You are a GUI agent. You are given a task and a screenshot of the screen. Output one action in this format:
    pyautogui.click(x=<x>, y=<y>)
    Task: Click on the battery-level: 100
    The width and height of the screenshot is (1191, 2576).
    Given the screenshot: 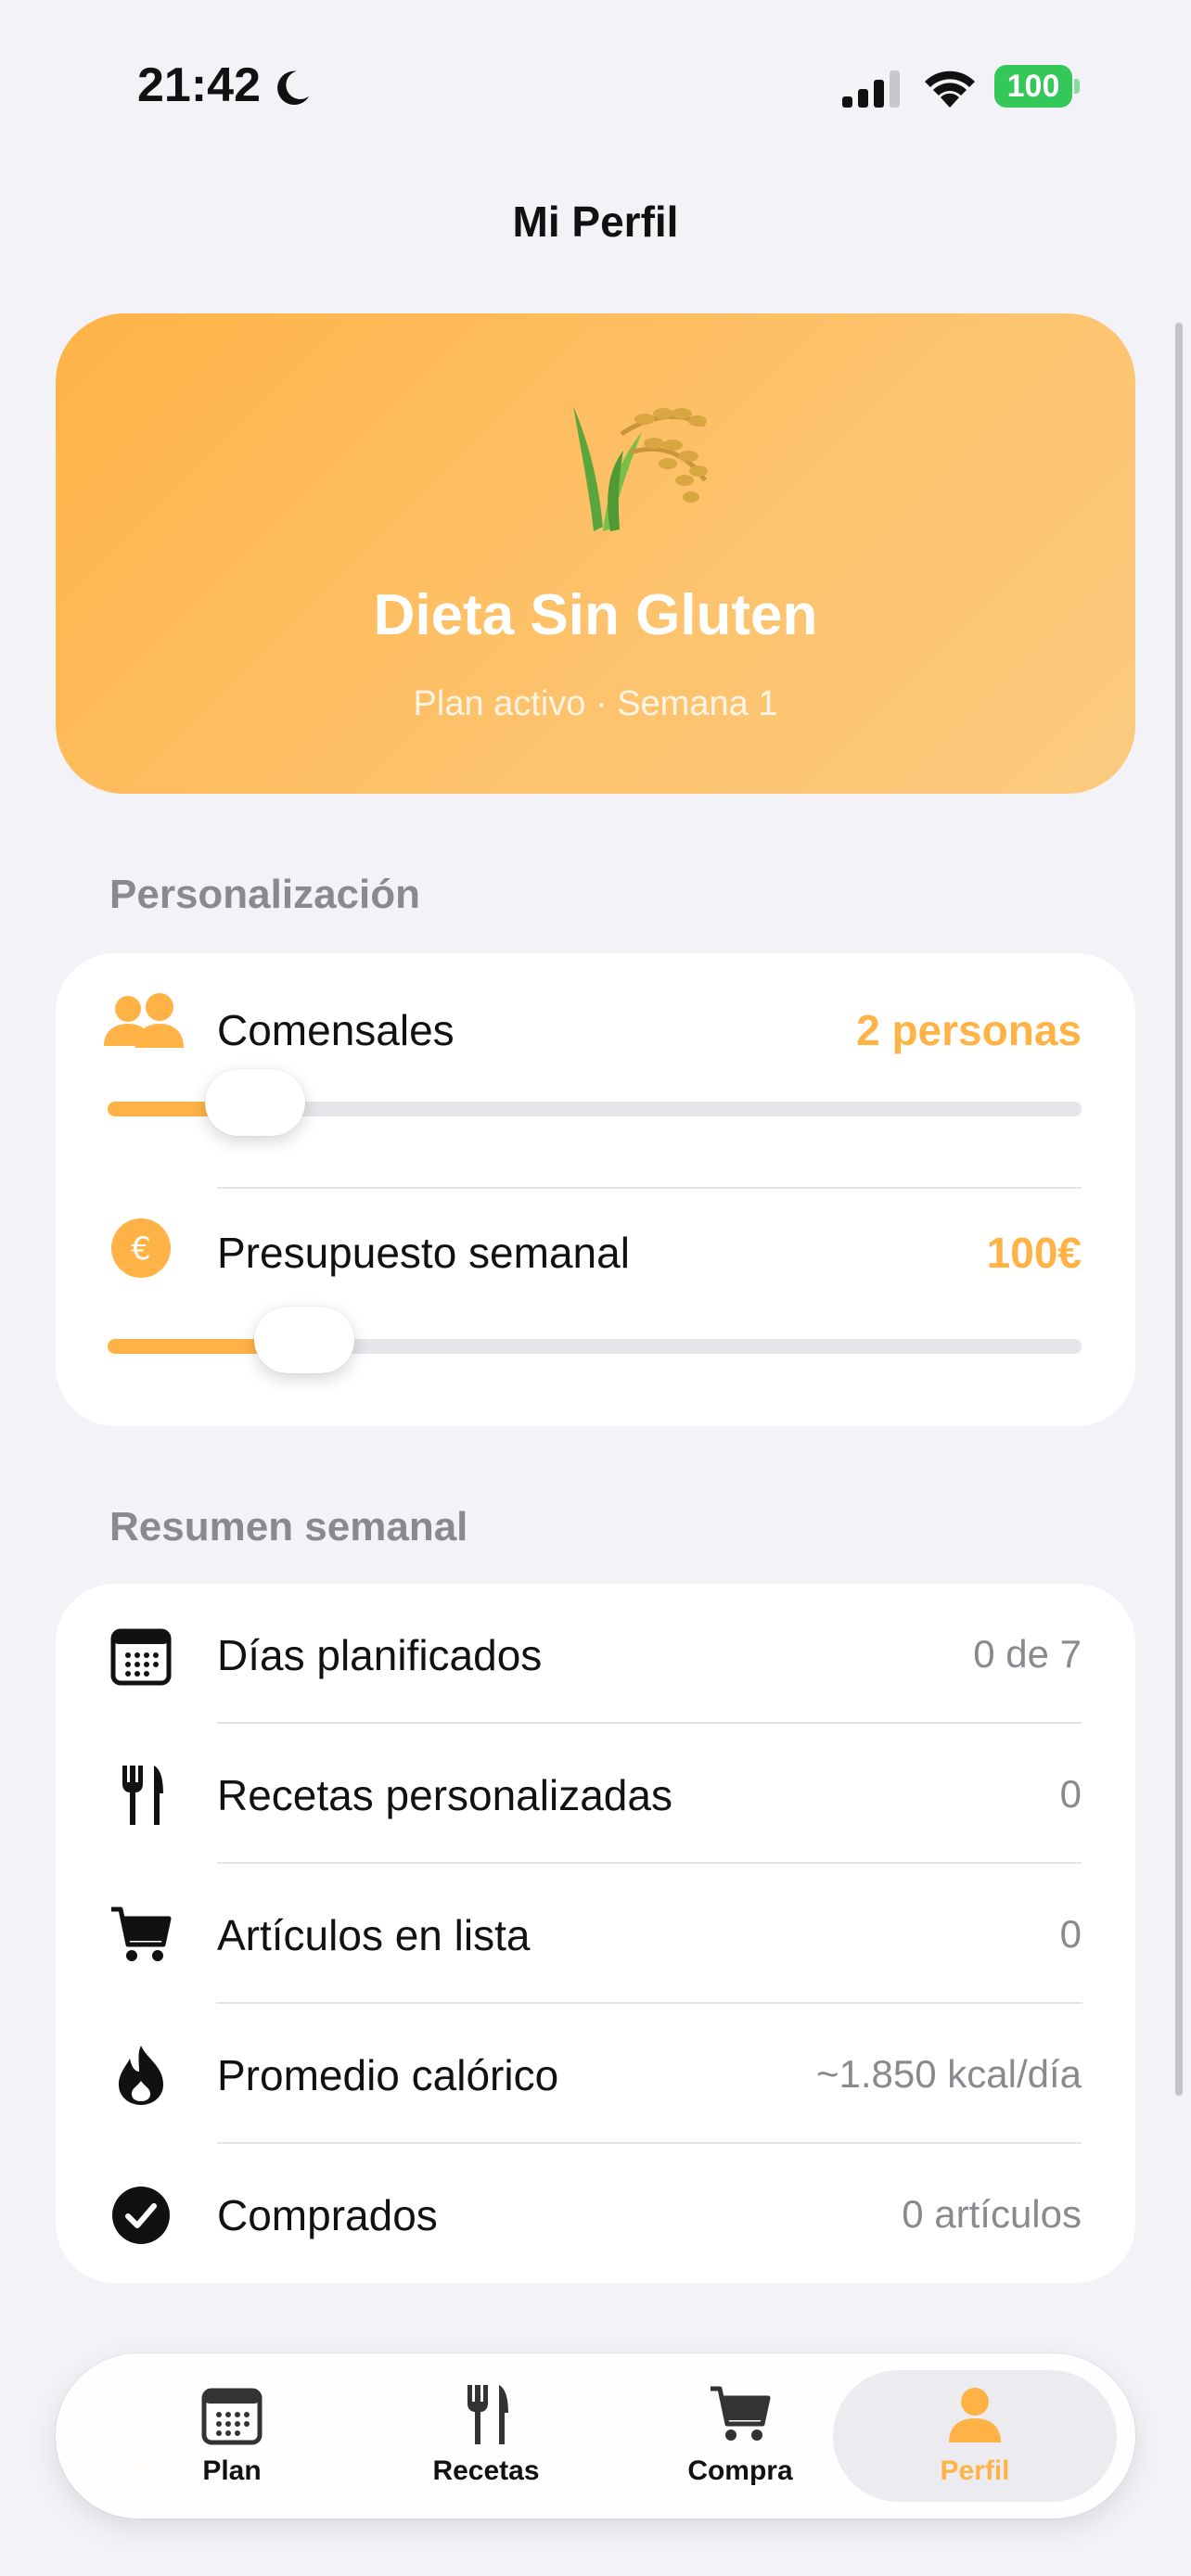 What is the action you would take?
    pyautogui.click(x=1033, y=87)
    